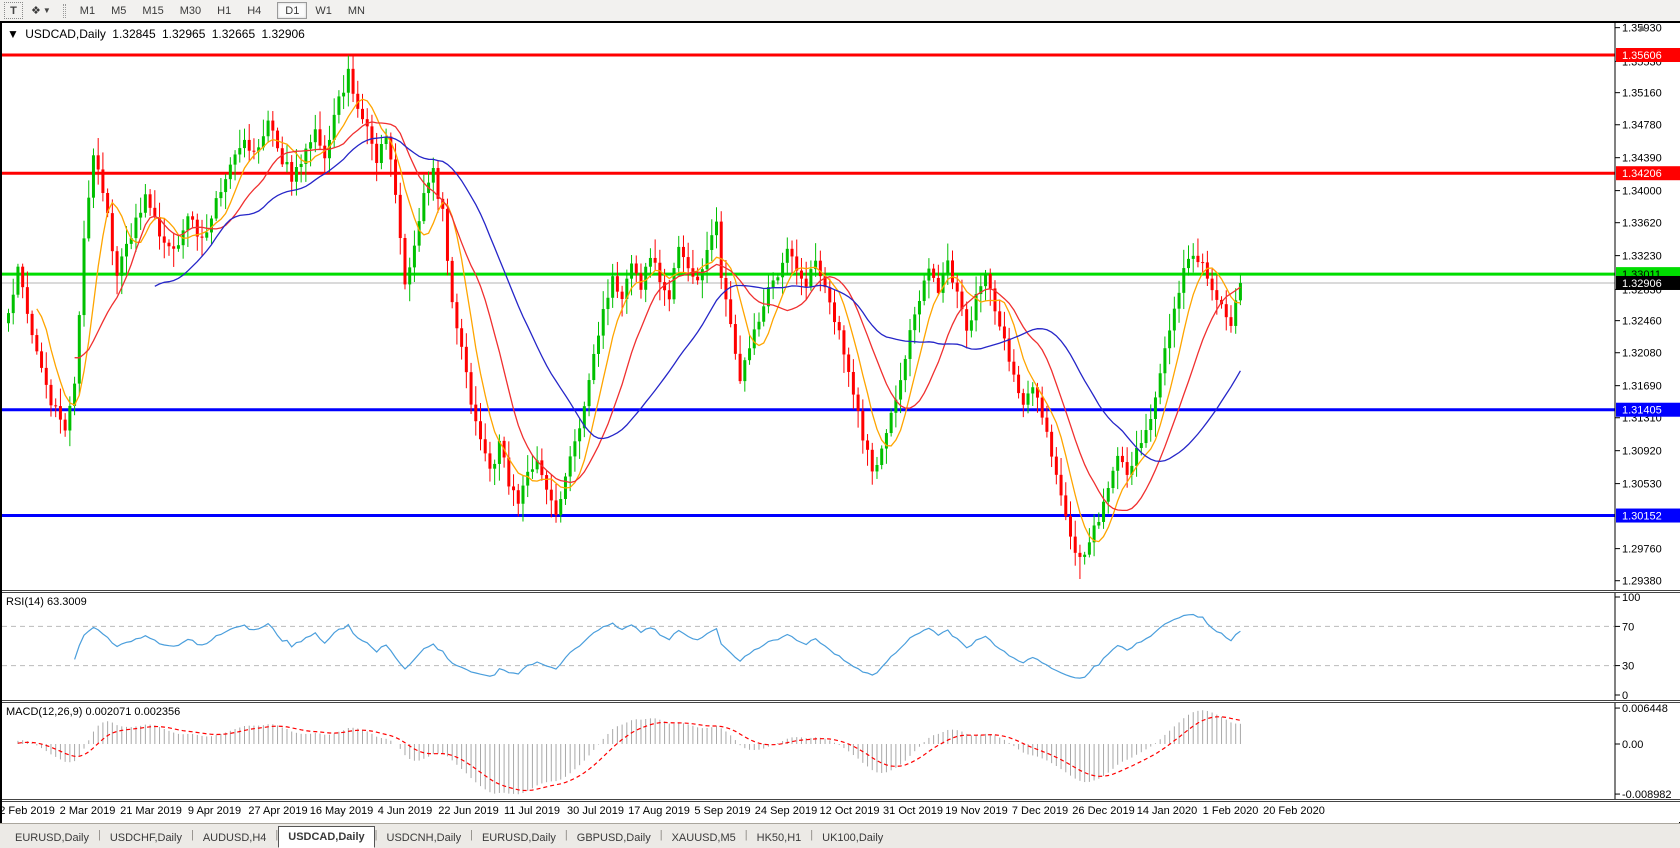 This screenshot has width=1680, height=848. What do you see at coordinates (1642, 192) in the screenshot?
I see `svg-text: 1.34000` at bounding box center [1642, 192].